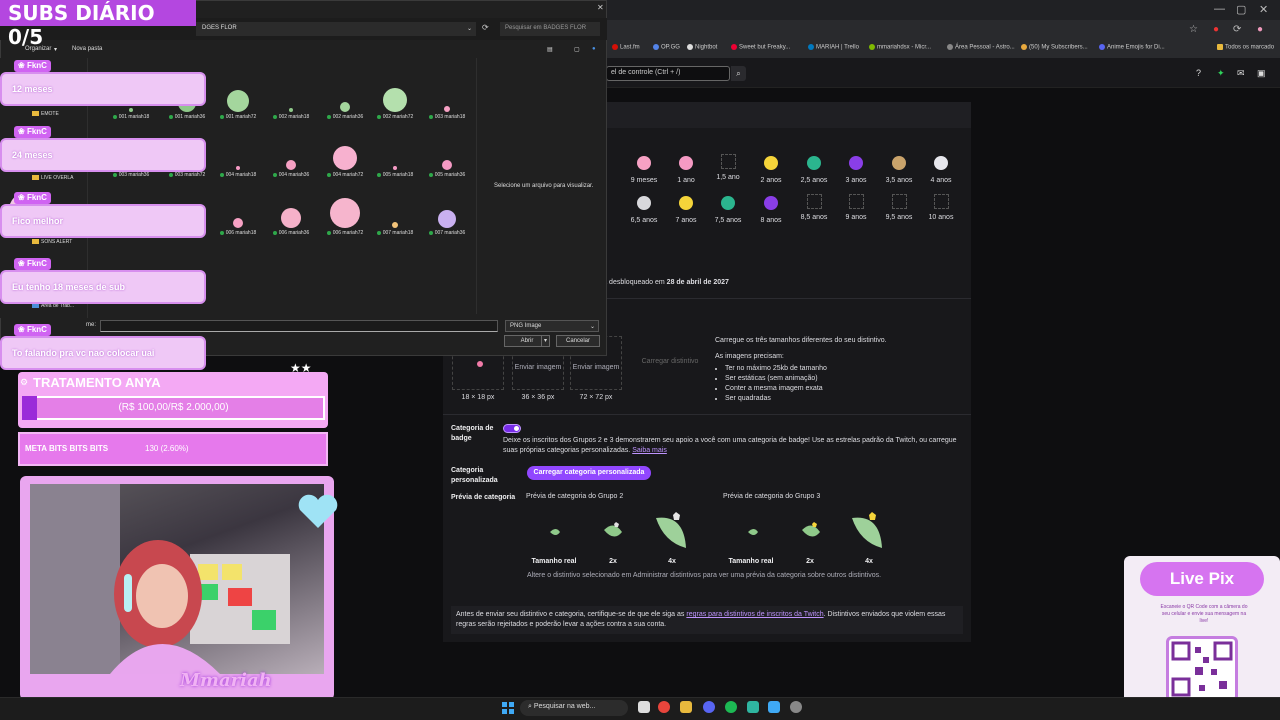 This screenshot has width=1280, height=720. I want to click on badge-icon: ❀, so click(22, 263).